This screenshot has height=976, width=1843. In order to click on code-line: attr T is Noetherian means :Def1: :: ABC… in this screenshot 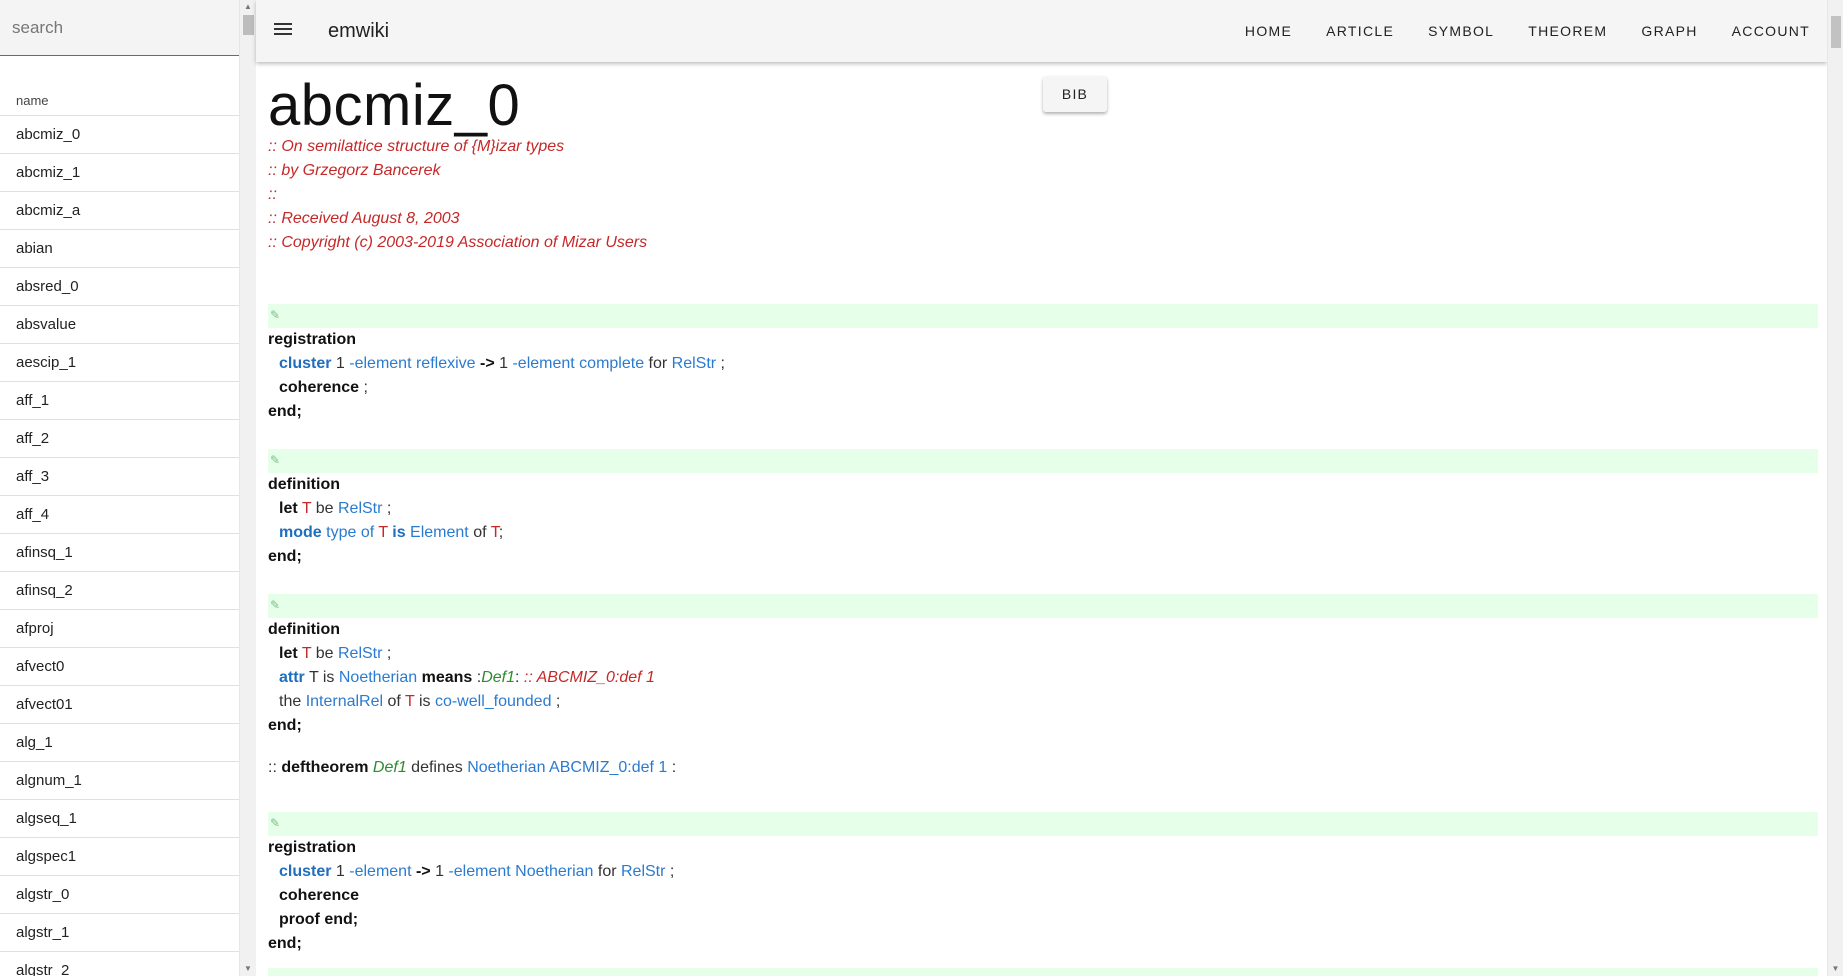, I will do `click(1043, 678)`.